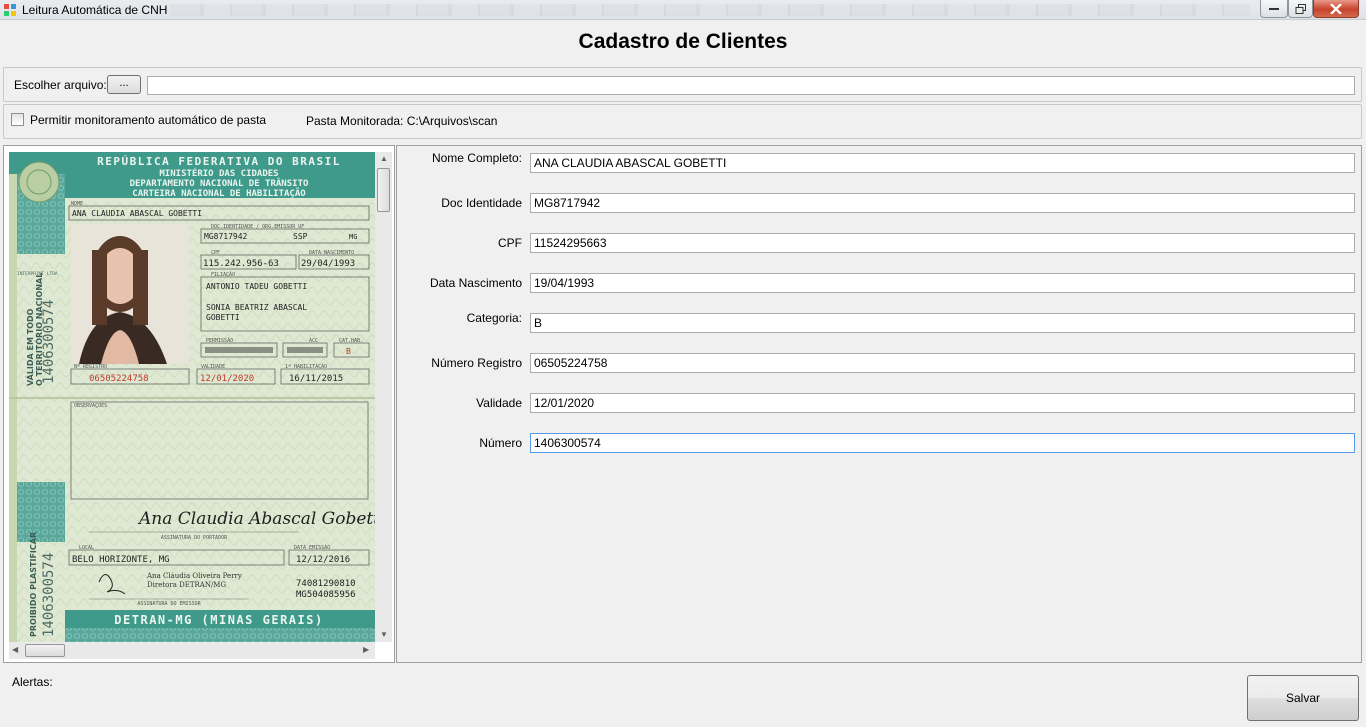 This screenshot has width=1366, height=727. Describe the element at coordinates (38, 329) in the screenshot. I see `cnh-side-text: O TERRITÓRIO NACIONAL` at that location.